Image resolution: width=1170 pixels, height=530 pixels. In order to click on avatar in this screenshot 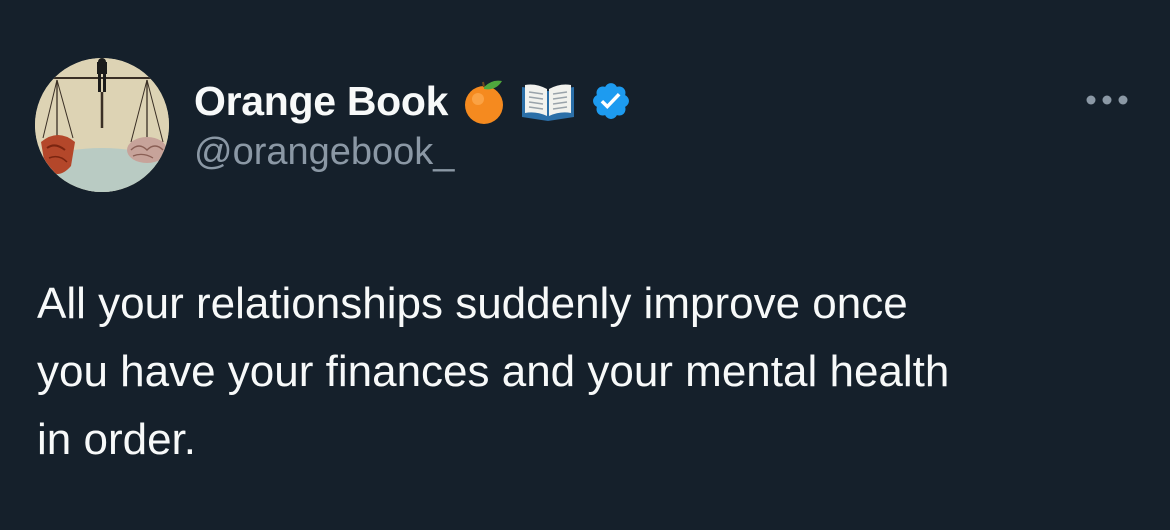, I will do `click(102, 125)`.